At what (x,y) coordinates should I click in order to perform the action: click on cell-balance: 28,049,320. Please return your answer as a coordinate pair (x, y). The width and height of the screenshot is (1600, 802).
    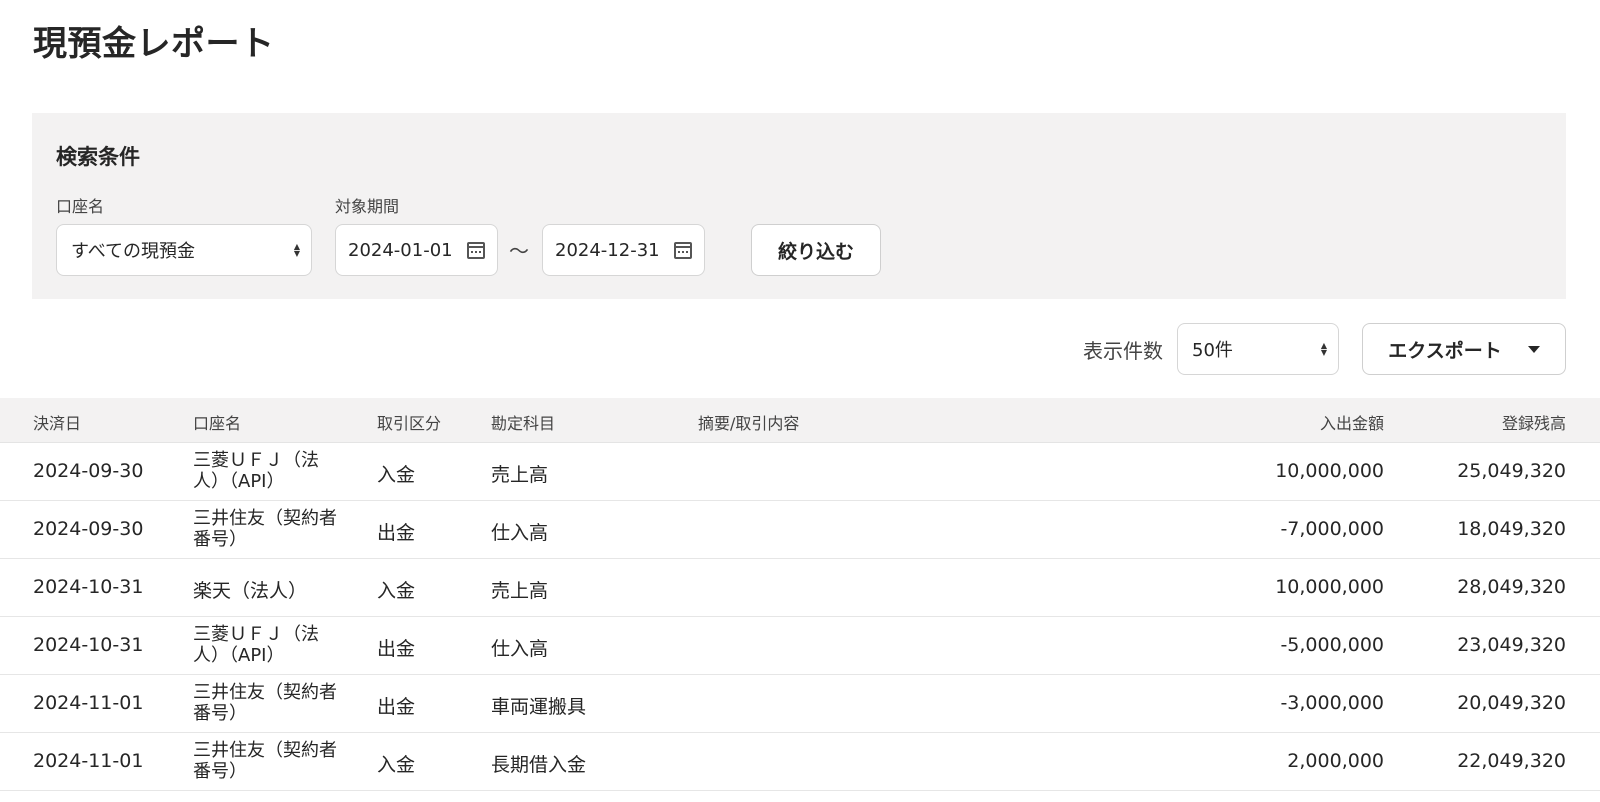
    Looking at the image, I should click on (1511, 587).